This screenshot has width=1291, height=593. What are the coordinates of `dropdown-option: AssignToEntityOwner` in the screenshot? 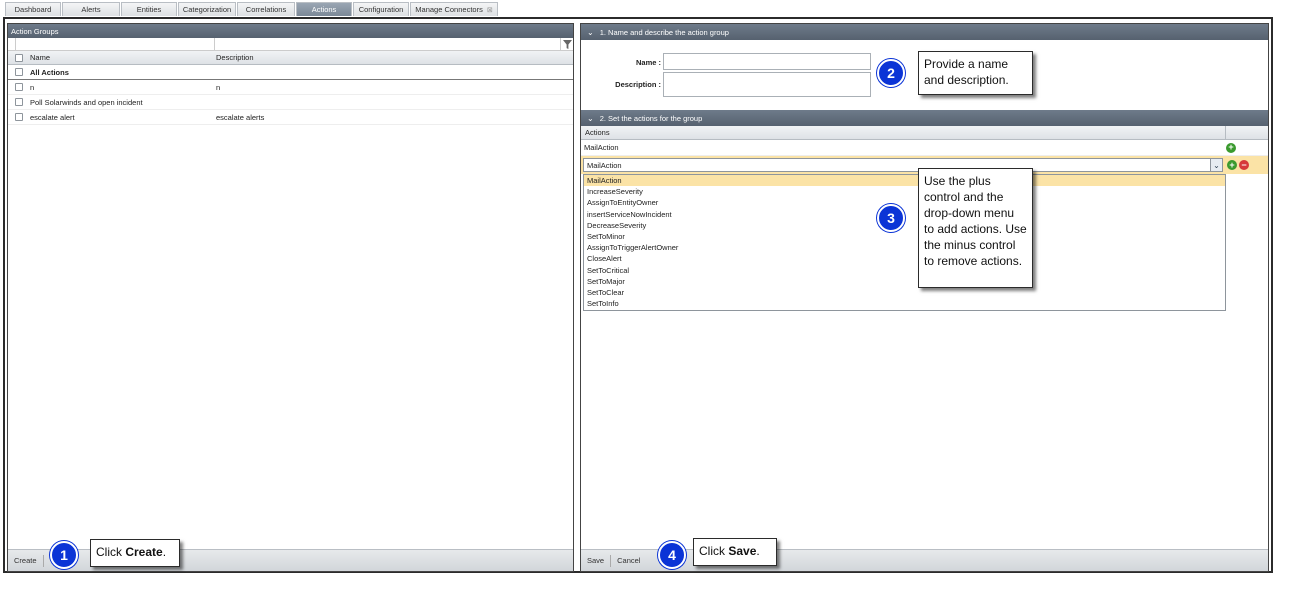 It's located at (904, 202).